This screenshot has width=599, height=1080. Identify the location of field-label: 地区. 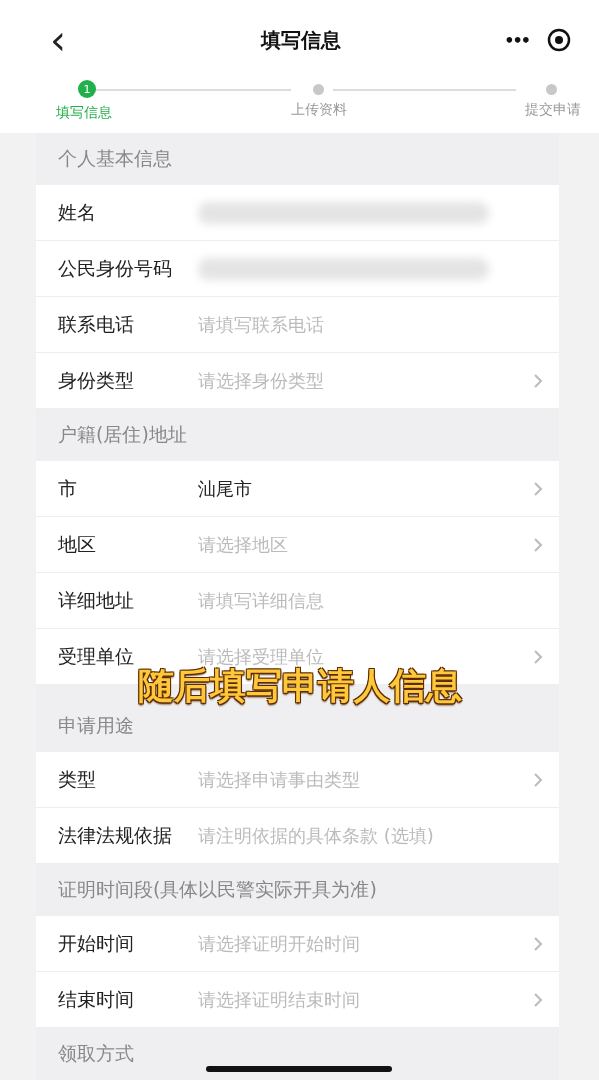
(77, 544).